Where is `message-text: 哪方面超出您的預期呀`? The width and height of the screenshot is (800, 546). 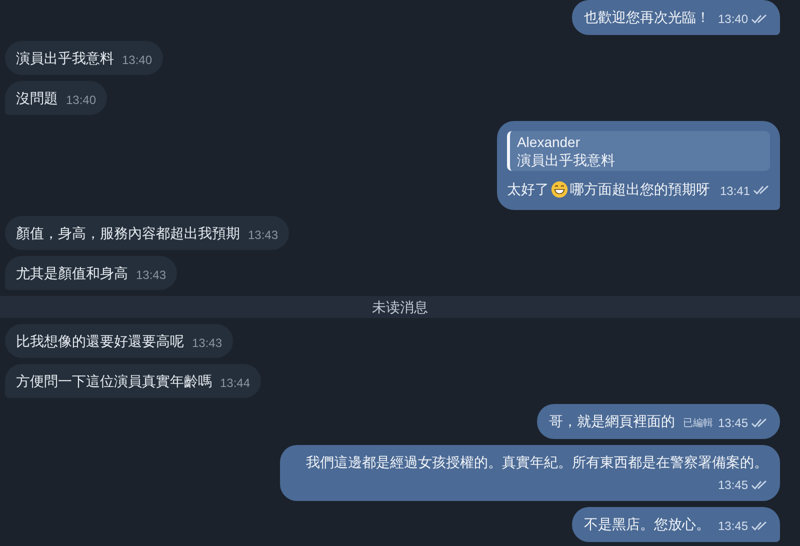 message-text: 哪方面超出您的預期呀 is located at coordinates (640, 189).